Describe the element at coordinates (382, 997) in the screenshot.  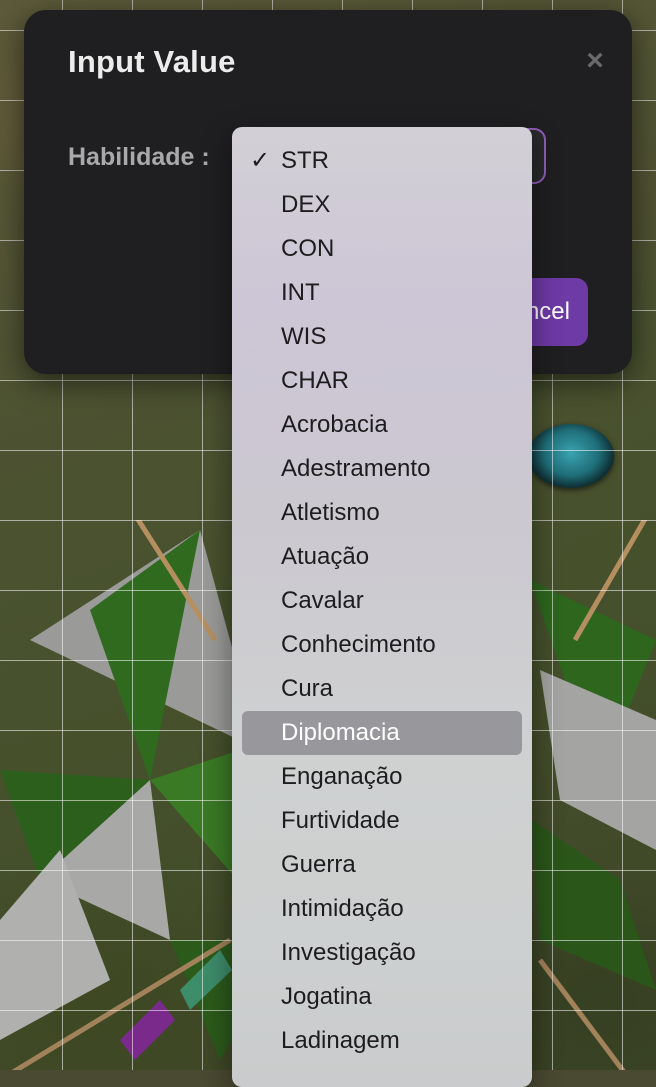
I see `dropdown-option-jogatina: Jogatina` at that location.